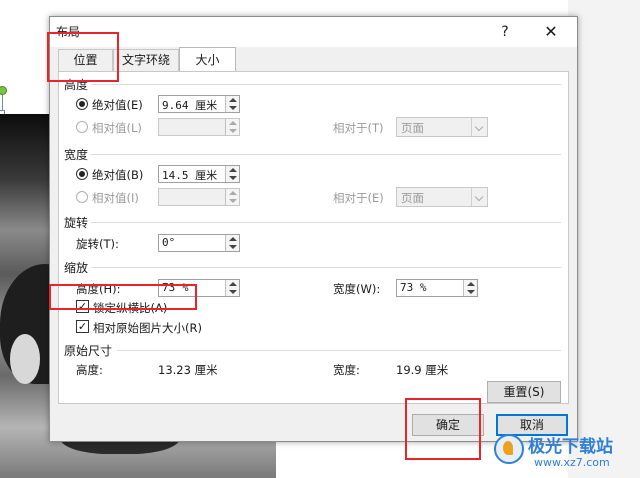 The width and height of the screenshot is (640, 478). Describe the element at coordinates (82, 104) in the screenshot. I see `height-absolute-radio` at that location.